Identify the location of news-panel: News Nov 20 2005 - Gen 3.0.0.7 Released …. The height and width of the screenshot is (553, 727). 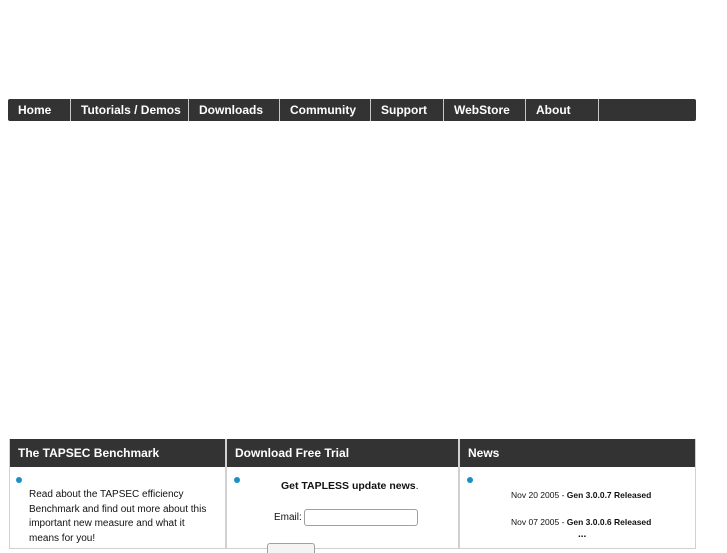
(577, 494).